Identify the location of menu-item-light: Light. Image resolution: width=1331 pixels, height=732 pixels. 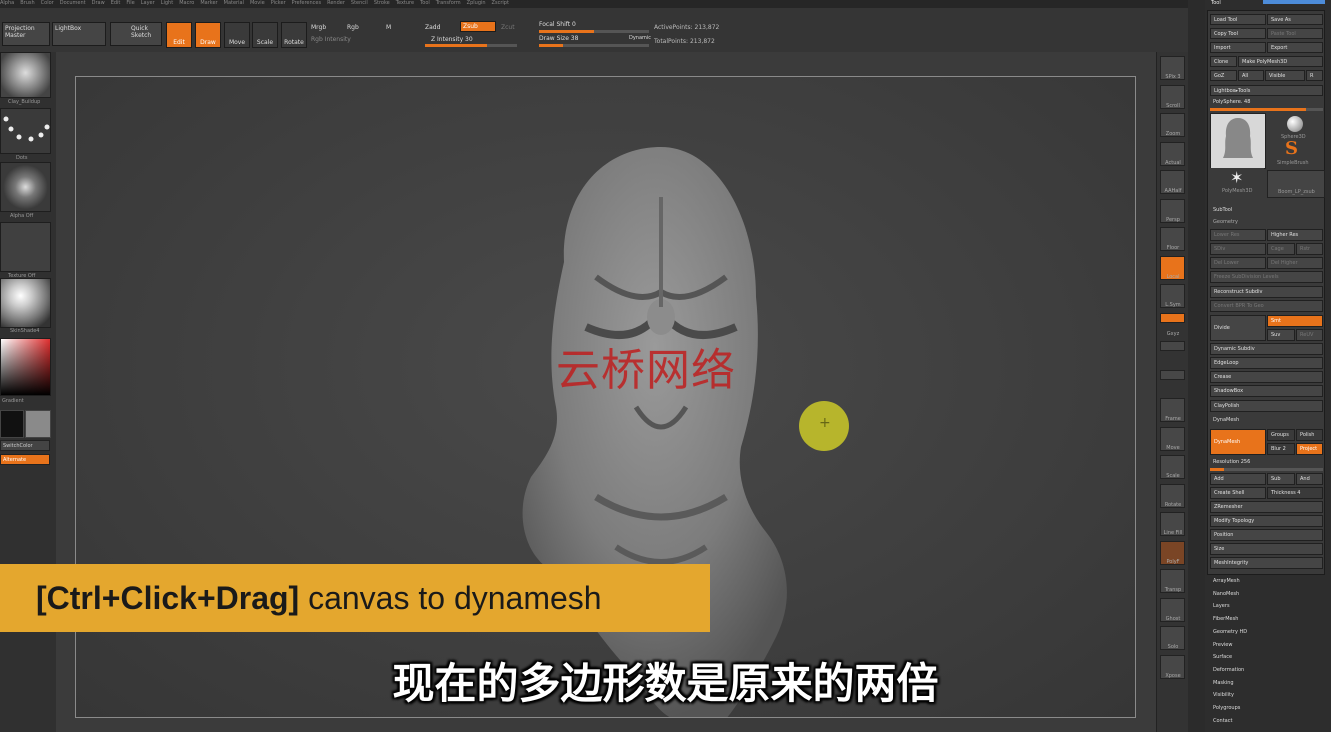
(167, 3).